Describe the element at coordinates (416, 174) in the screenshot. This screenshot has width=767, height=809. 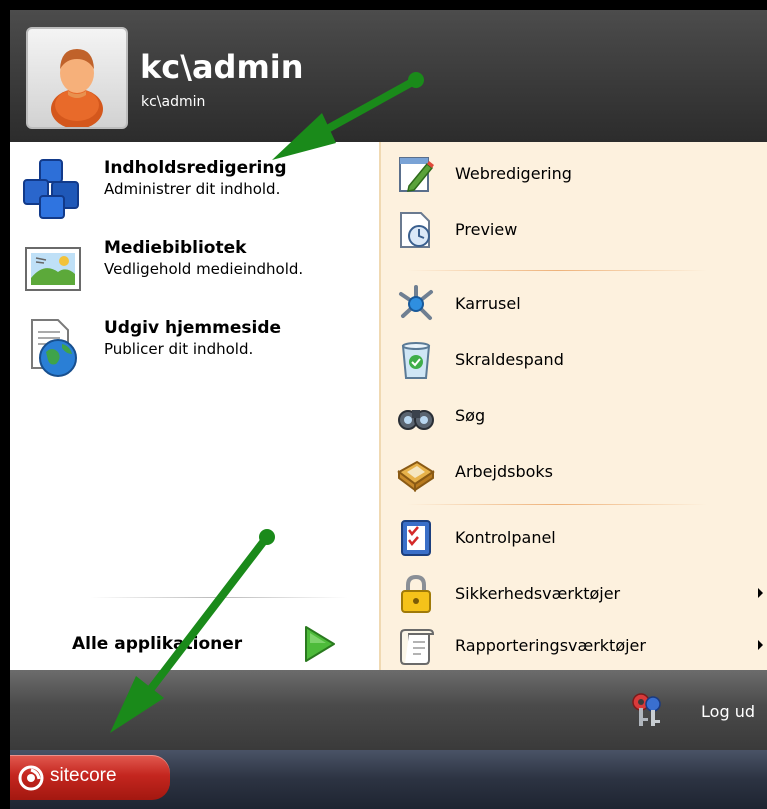
I see `web-edit-icon` at that location.